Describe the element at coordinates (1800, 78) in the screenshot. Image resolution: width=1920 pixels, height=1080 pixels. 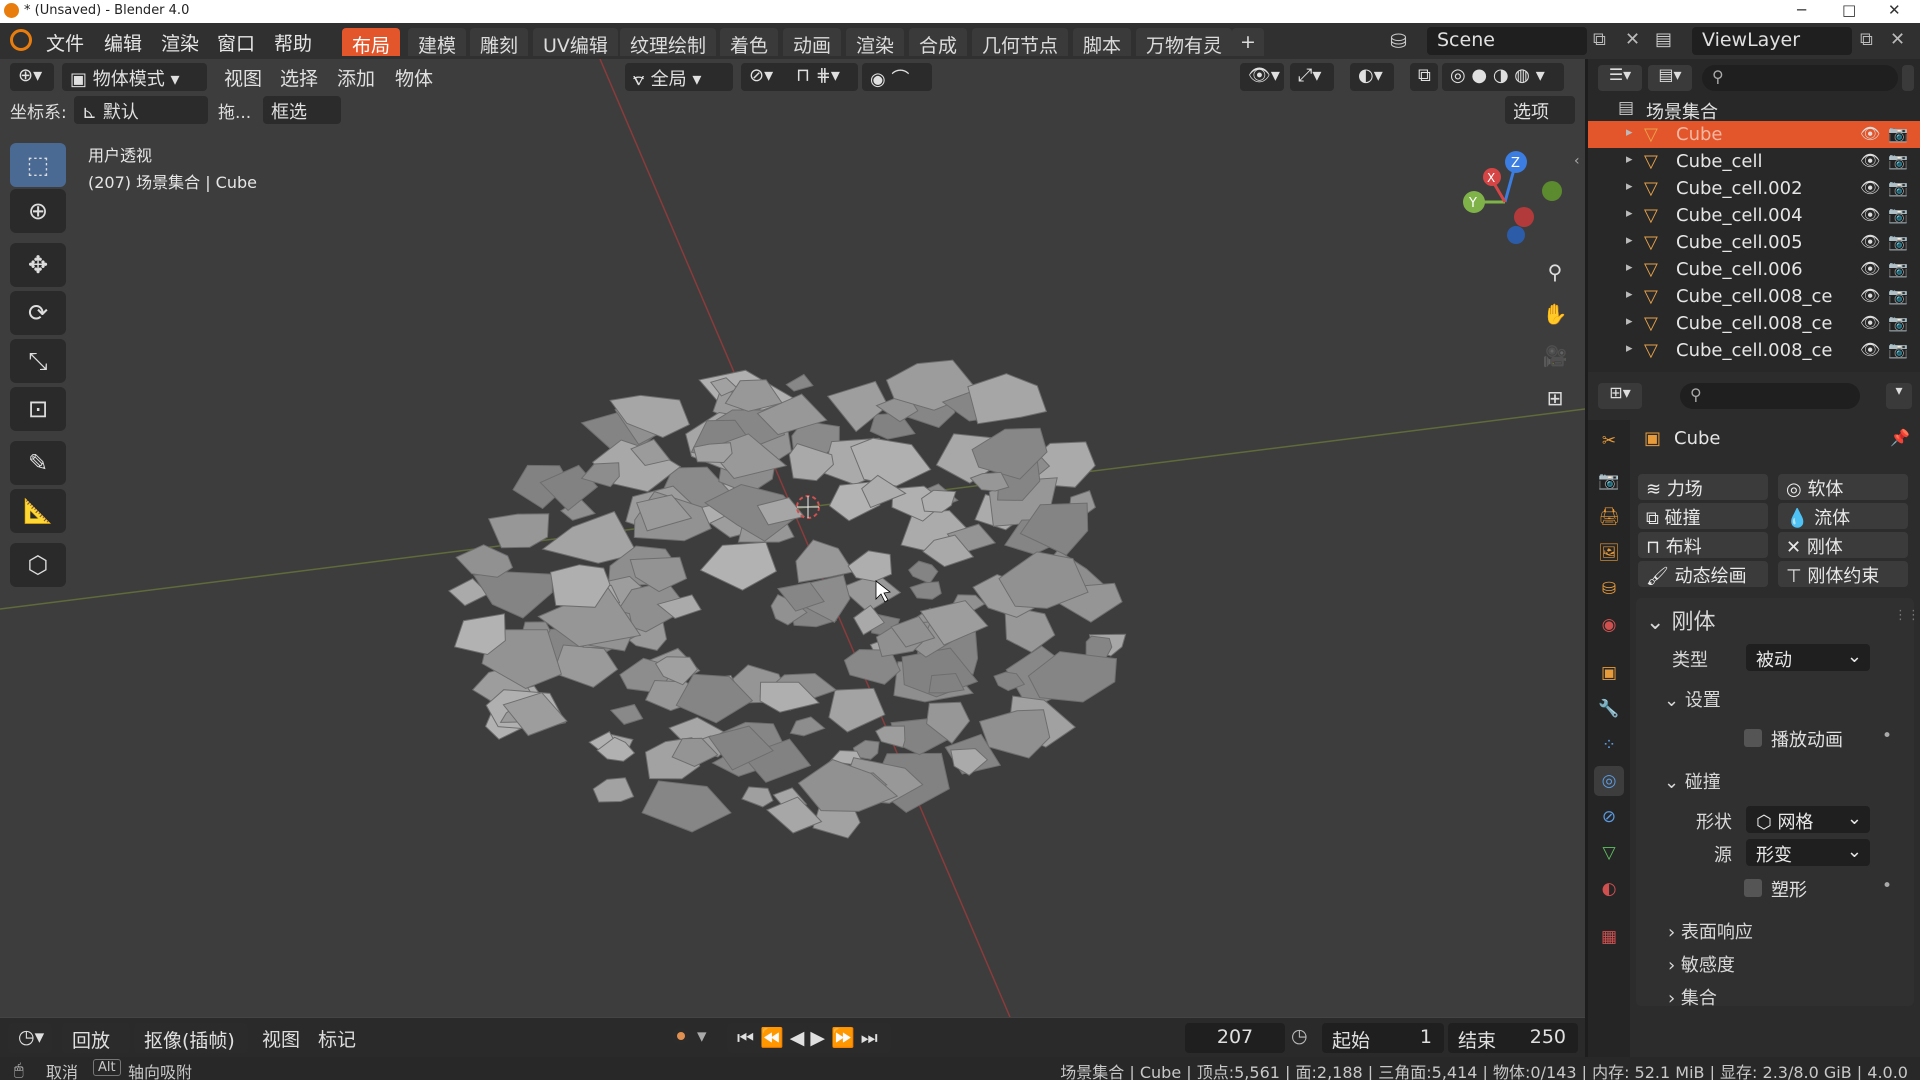
I see `outliner-search-input: ⚲` at that location.